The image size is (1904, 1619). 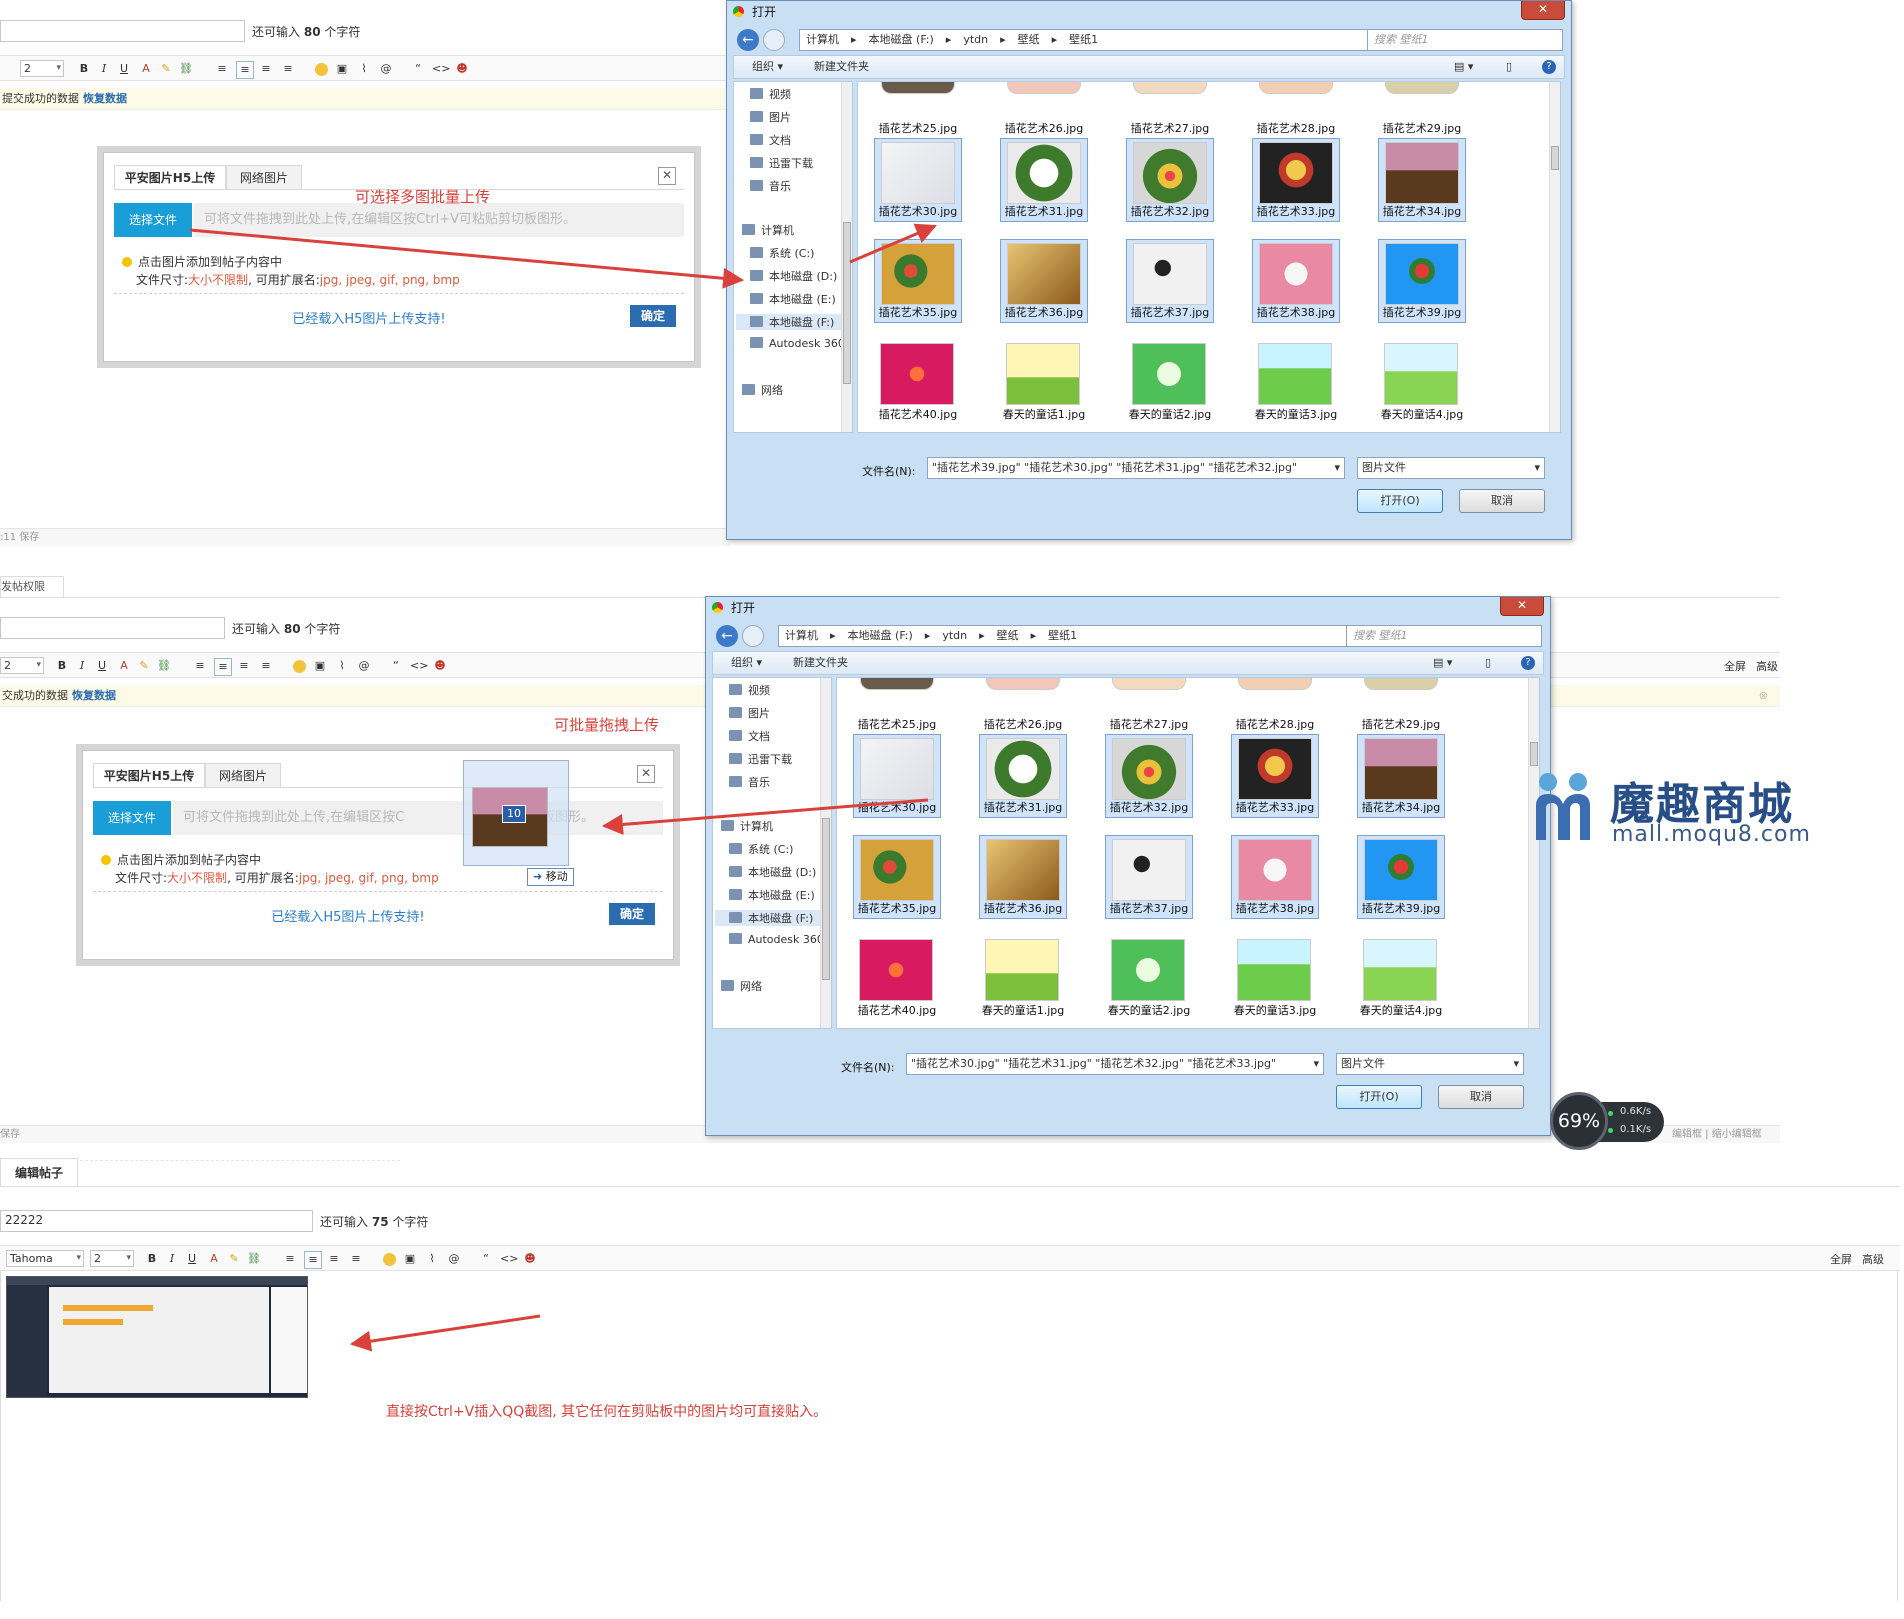 I want to click on arrow-drag-to-drop, so click(x=765, y=816).